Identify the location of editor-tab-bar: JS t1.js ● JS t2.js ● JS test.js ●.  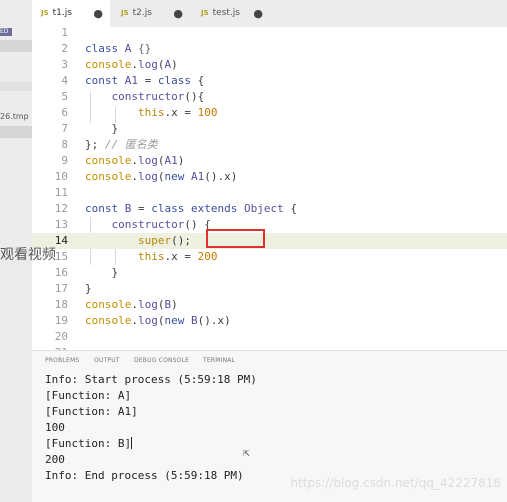
(269, 13).